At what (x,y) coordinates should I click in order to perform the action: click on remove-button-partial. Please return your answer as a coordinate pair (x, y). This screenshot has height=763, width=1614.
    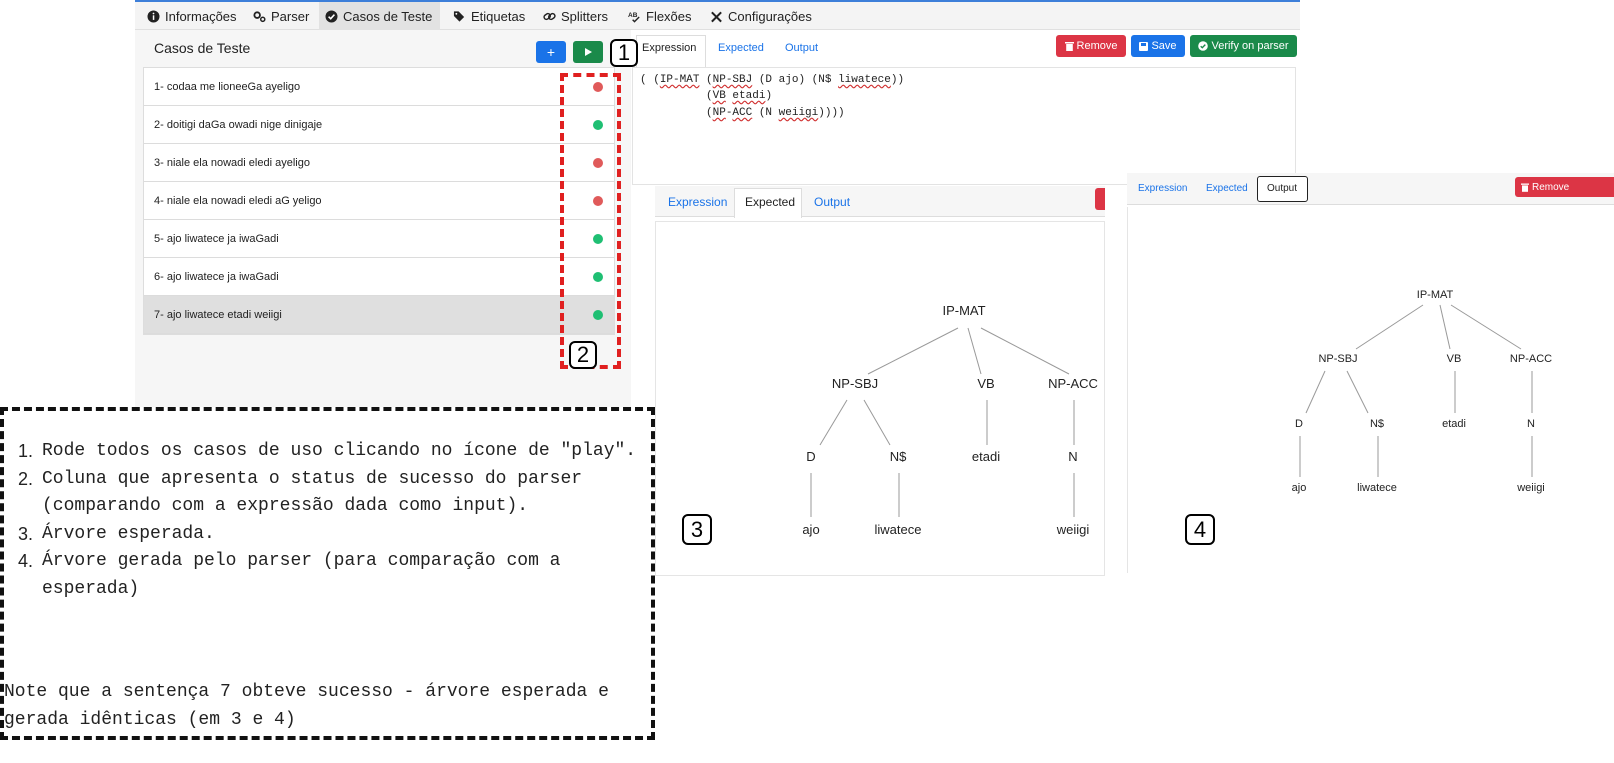
    Looking at the image, I should click on (1100, 199).